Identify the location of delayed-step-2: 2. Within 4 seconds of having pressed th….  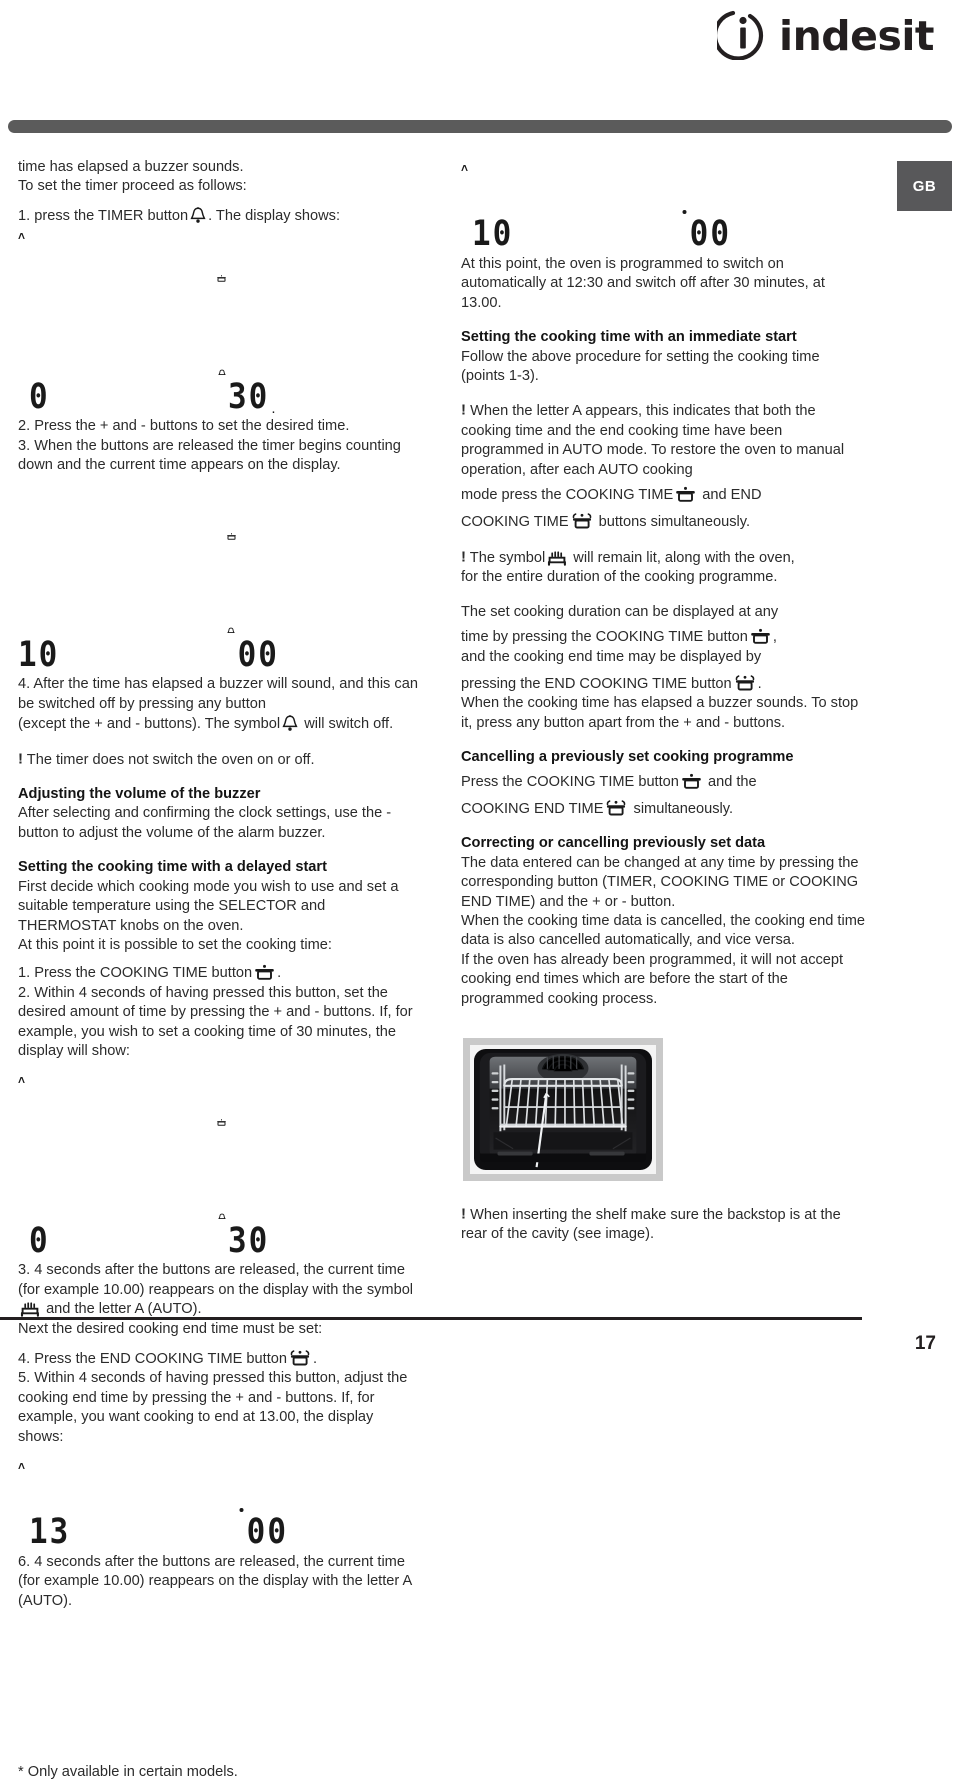
(215, 1021).